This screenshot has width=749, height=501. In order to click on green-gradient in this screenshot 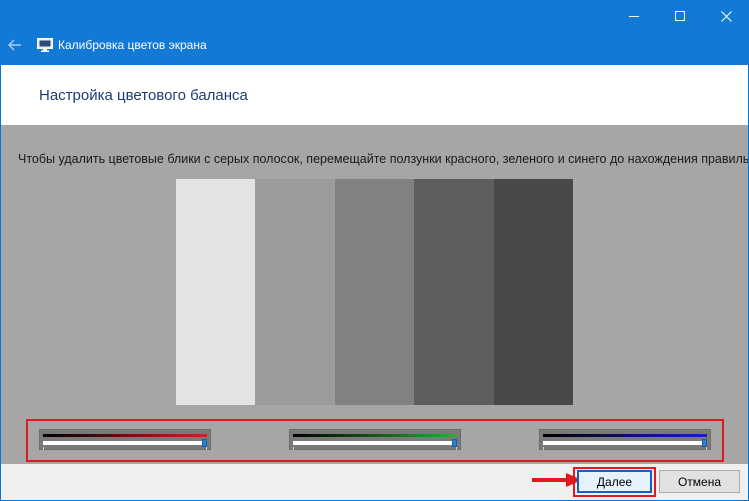, I will do `click(375, 435)`.